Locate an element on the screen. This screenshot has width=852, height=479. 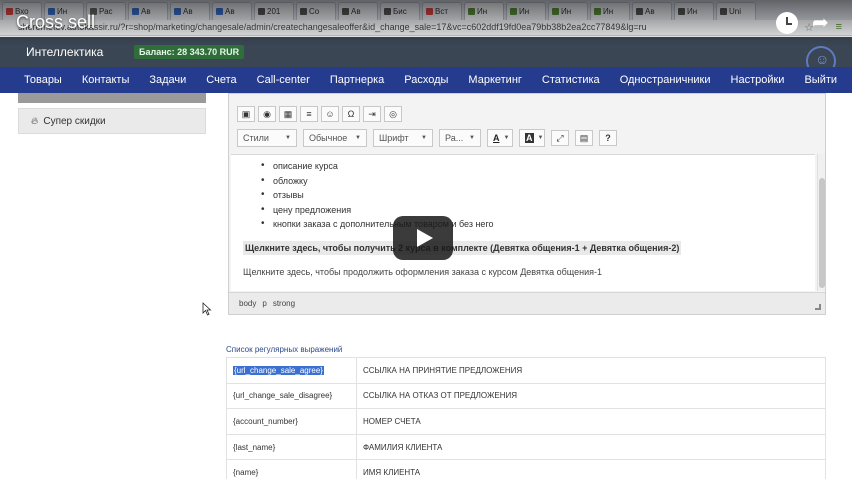
nav-item-marketing: Маркетинг is located at coordinates (494, 80).